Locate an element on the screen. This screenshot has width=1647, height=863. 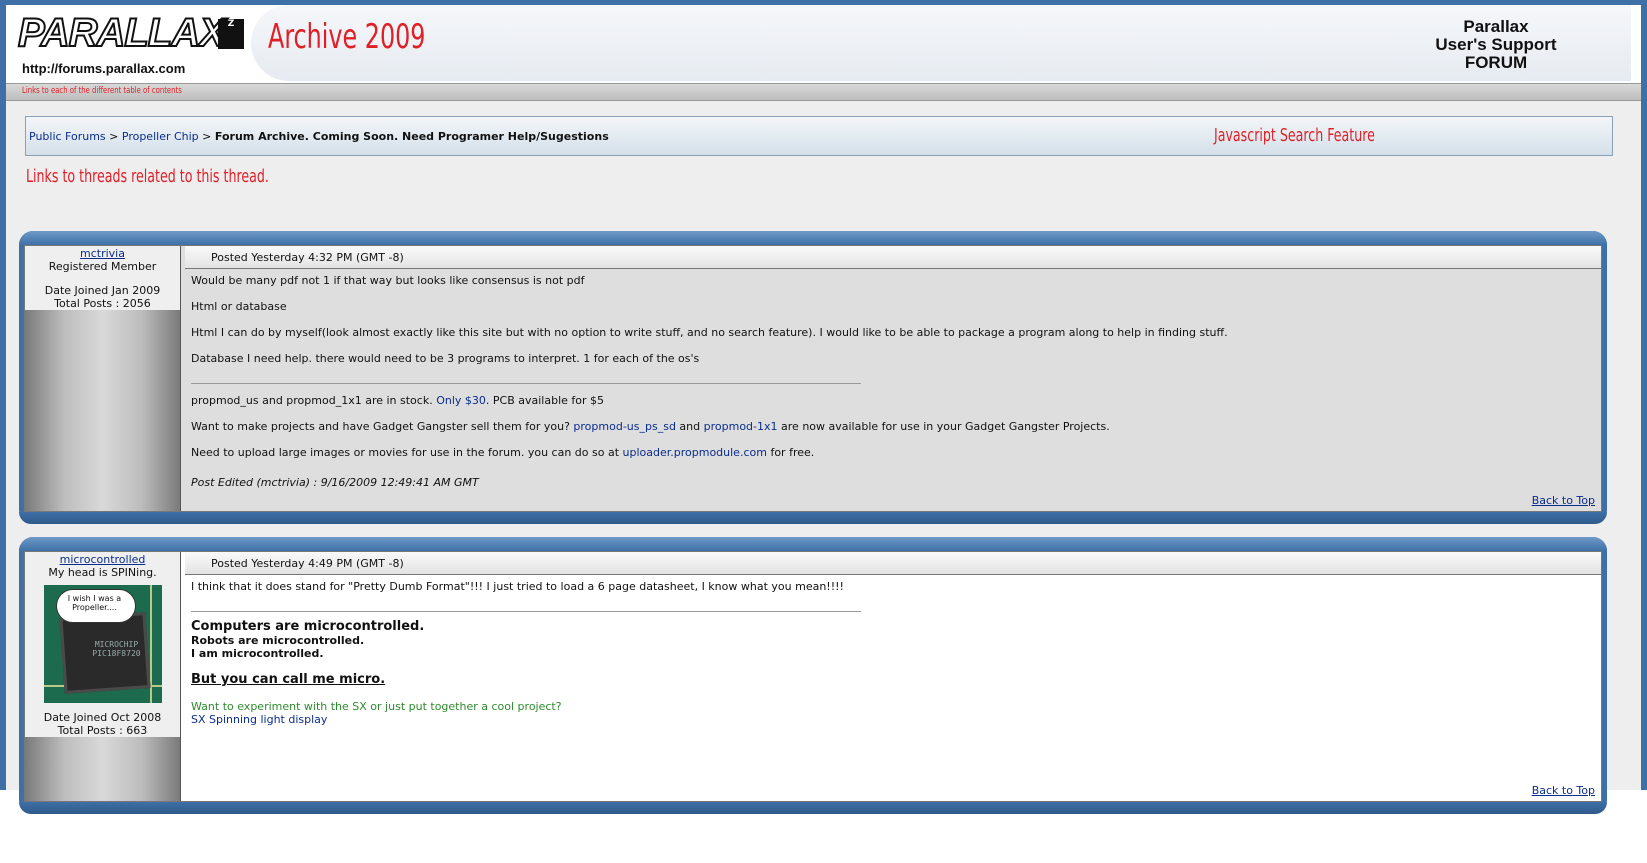
archive-title: Archive 2009 is located at coordinates (347, 37).